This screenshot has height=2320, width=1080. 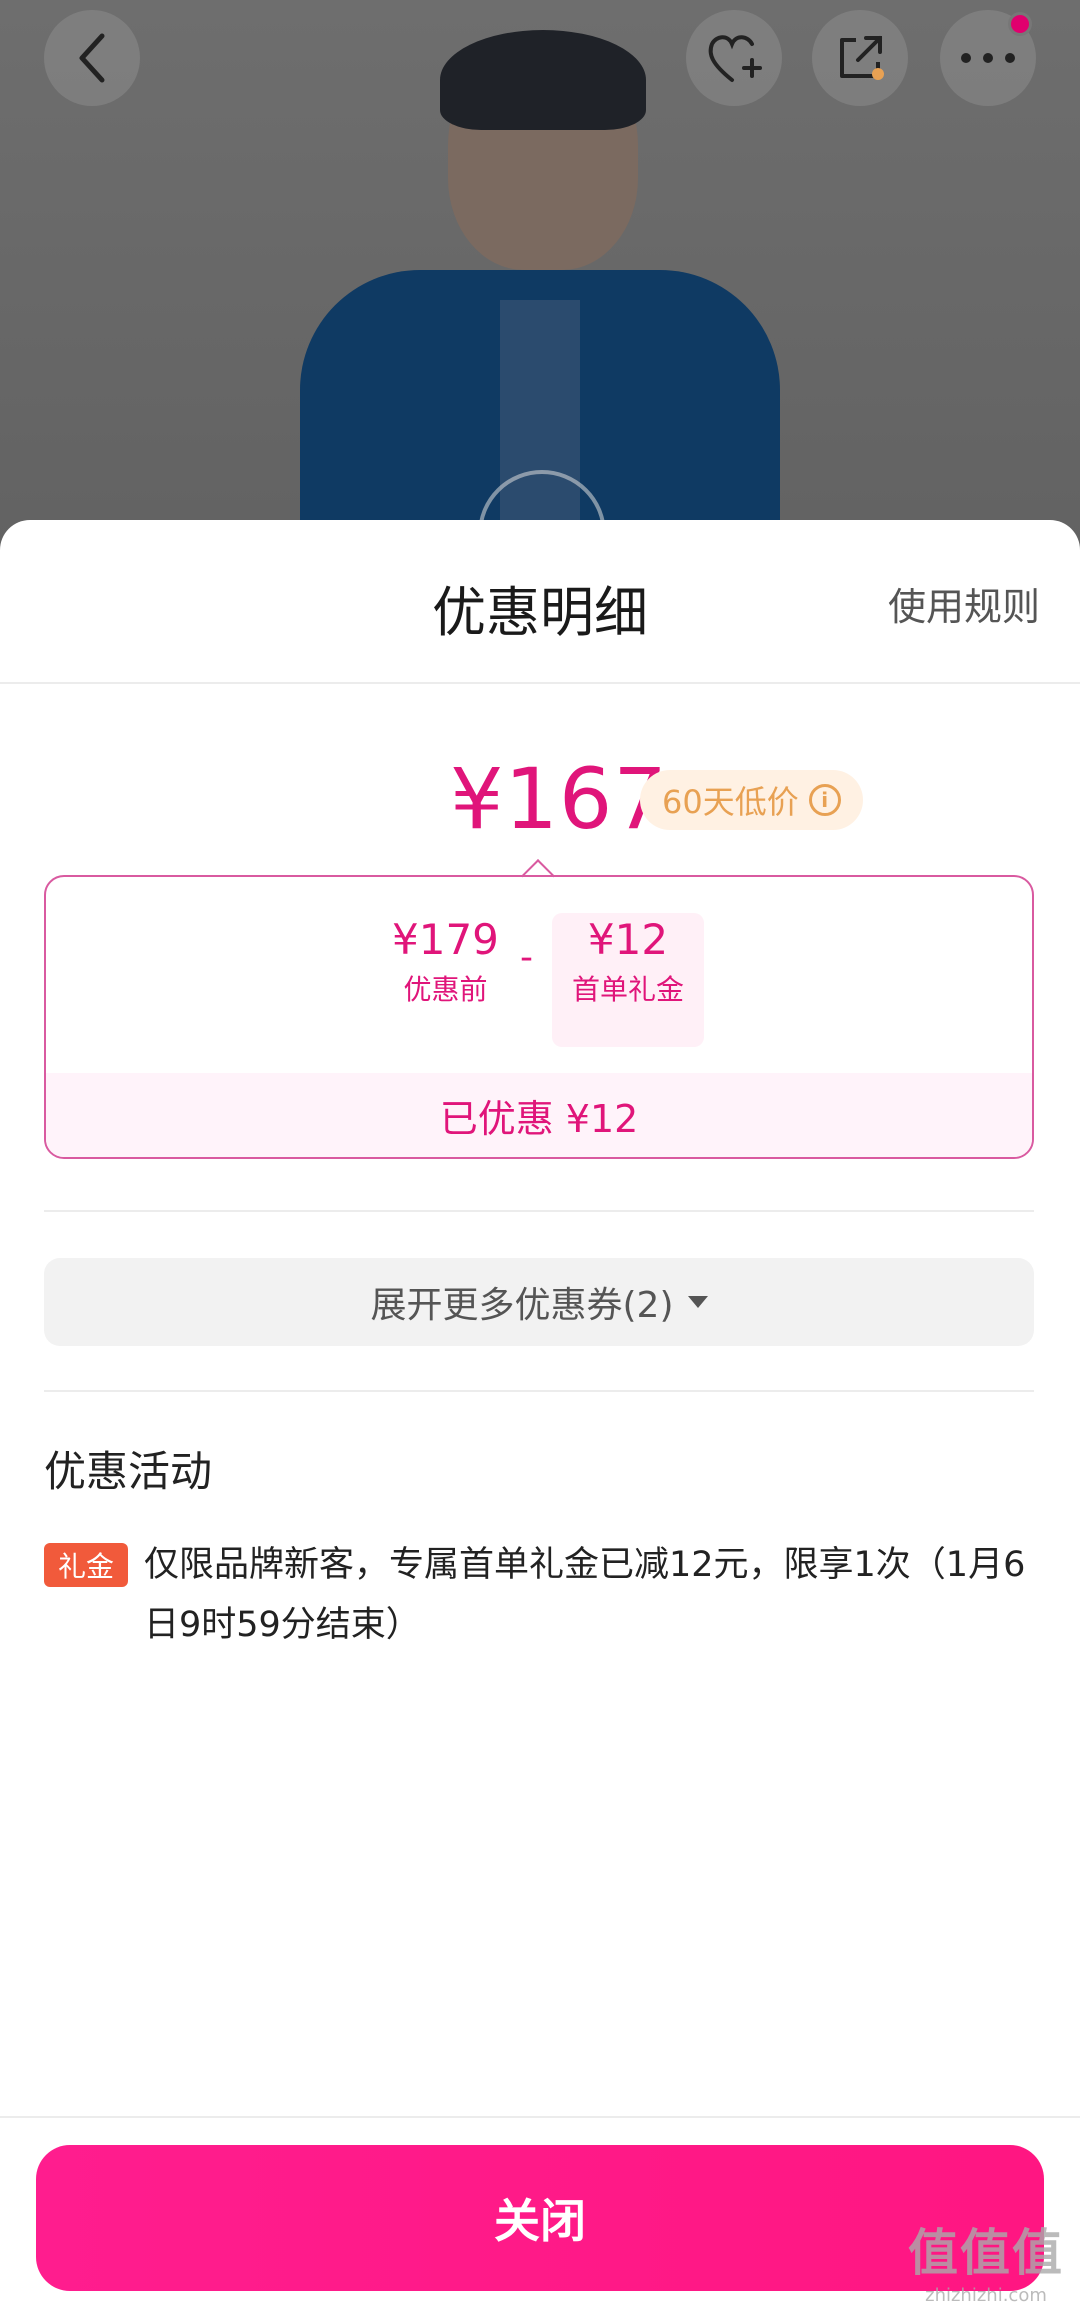 I want to click on expand-coupons-button: 展开更多优惠券(2), so click(x=539, y=1302).